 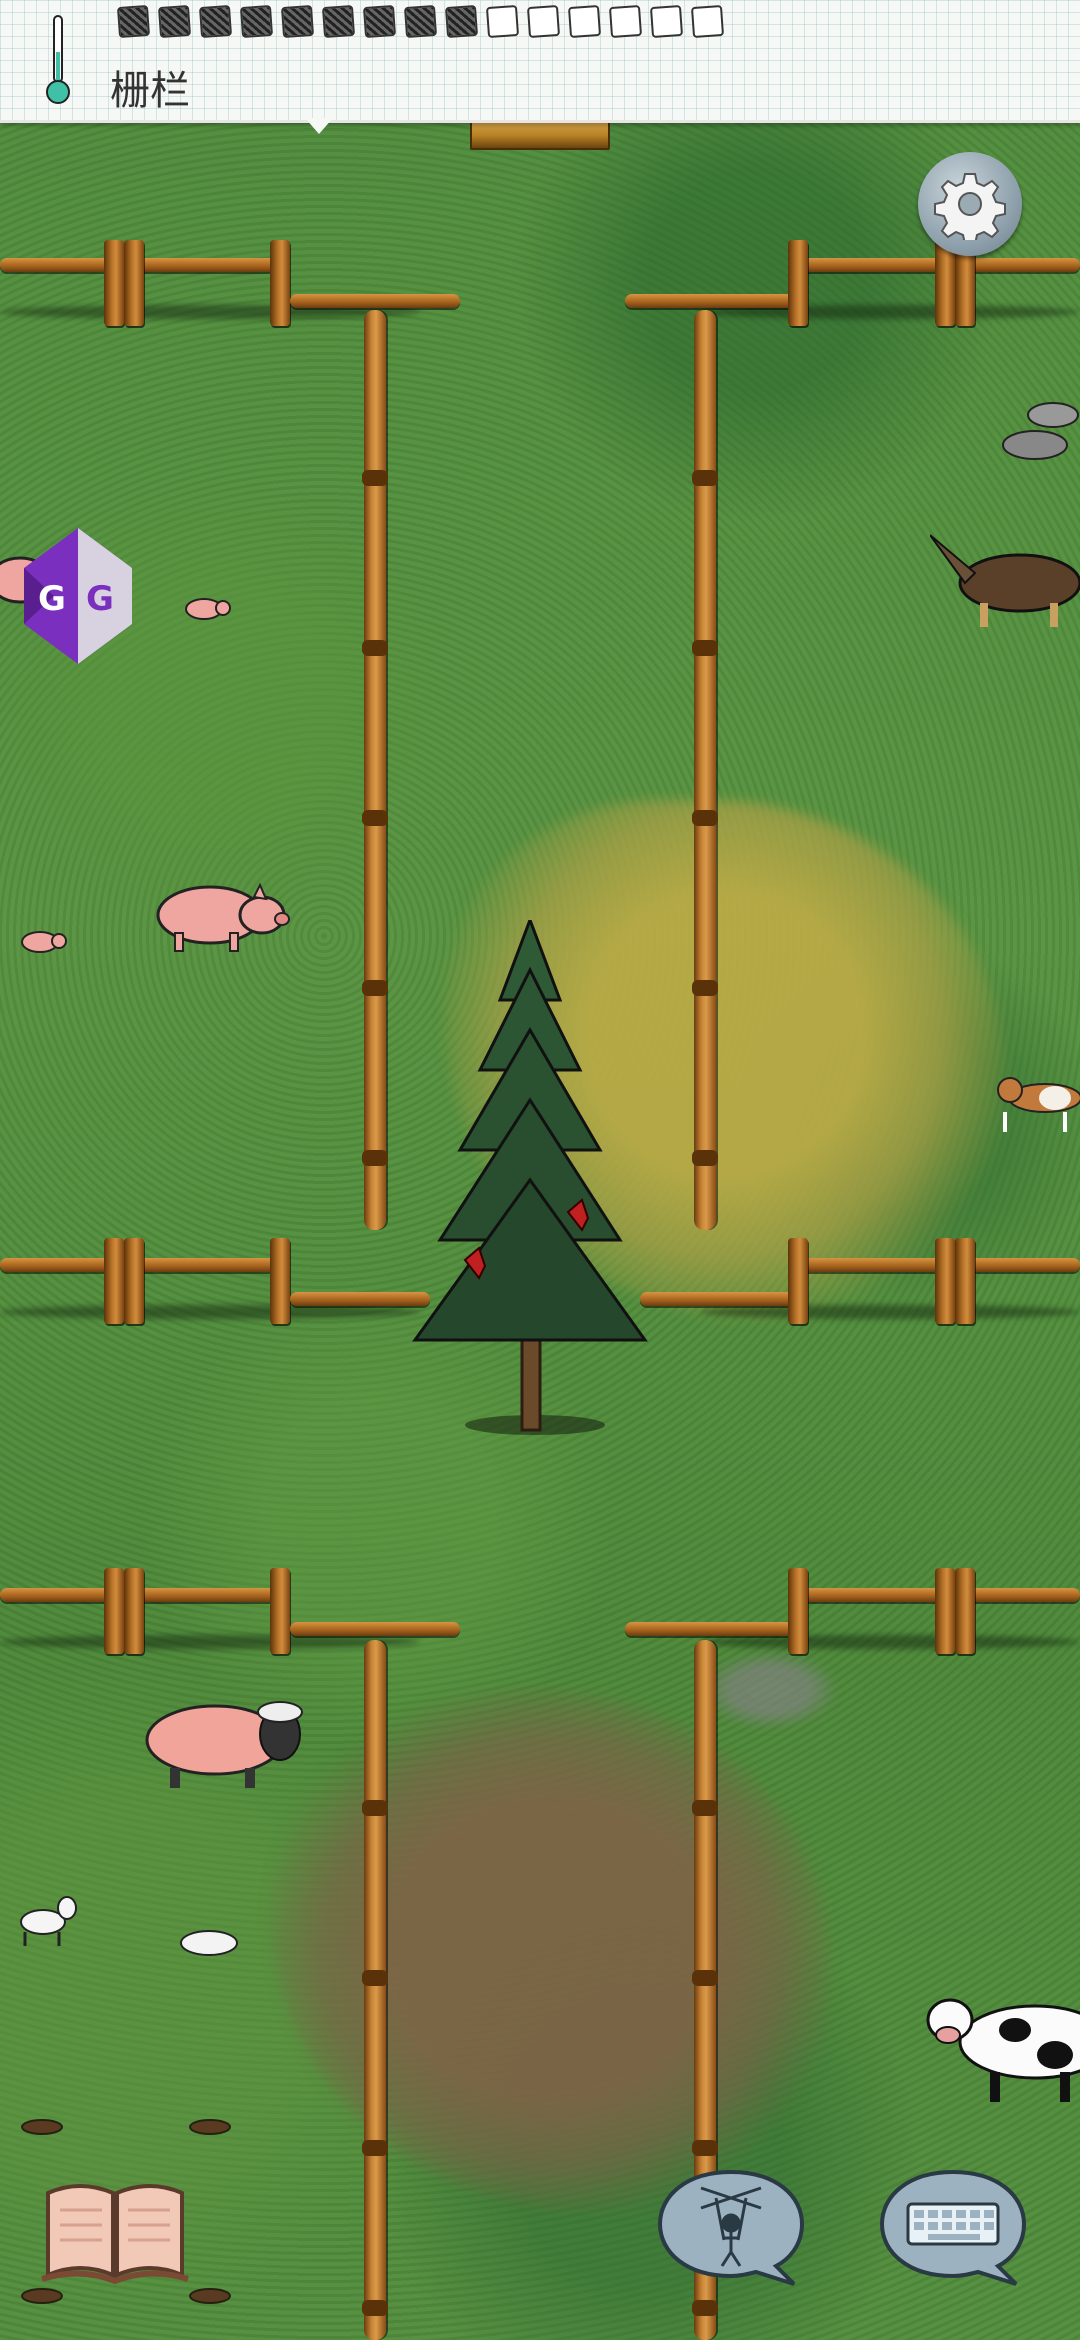 What do you see at coordinates (1000, 2045) in the screenshot?
I see `cow` at bounding box center [1000, 2045].